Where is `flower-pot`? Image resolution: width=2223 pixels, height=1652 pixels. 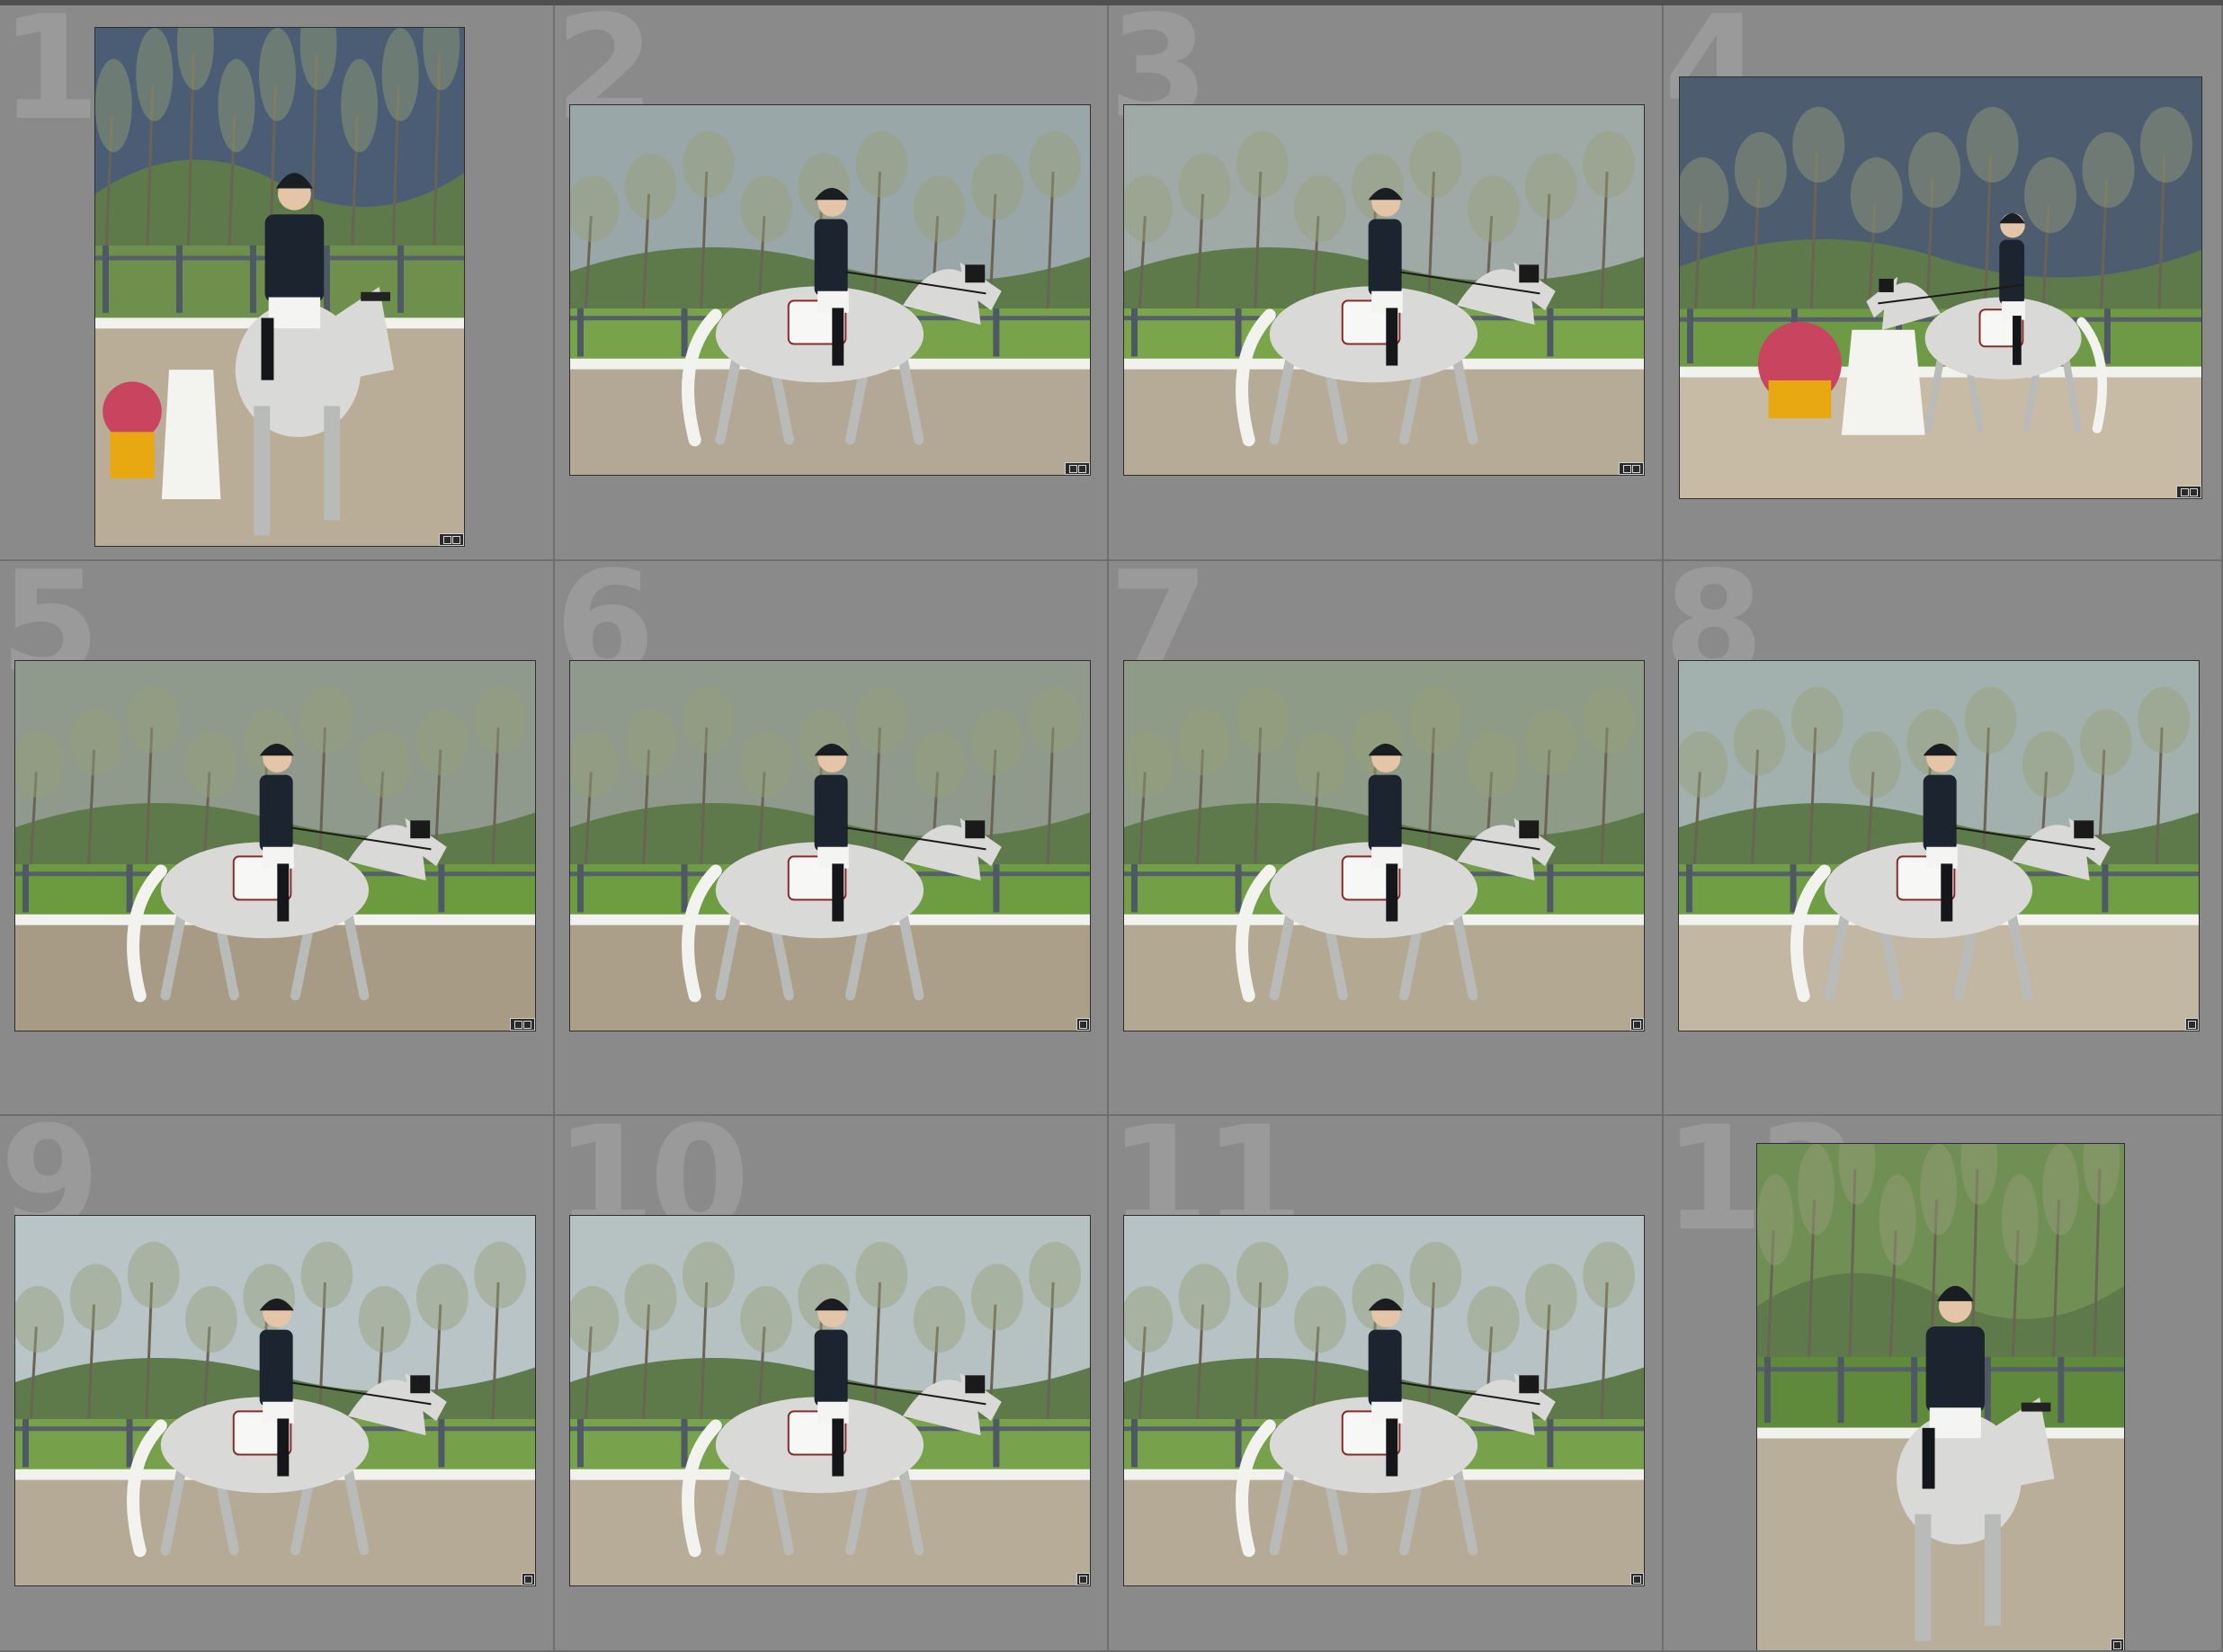
flower-pot is located at coordinates (132, 455).